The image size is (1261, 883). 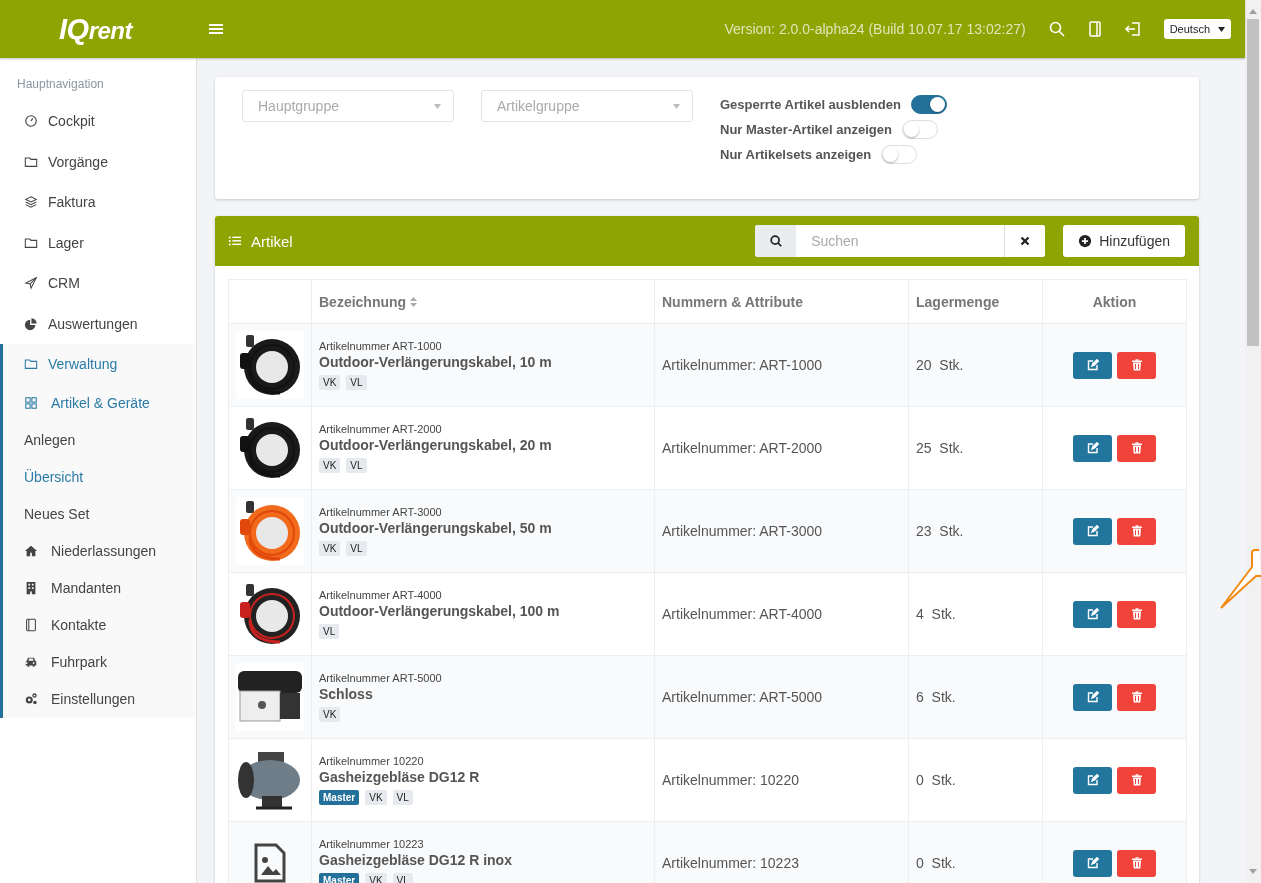 I want to click on table-cell: 6 Stk., so click(x=936, y=697).